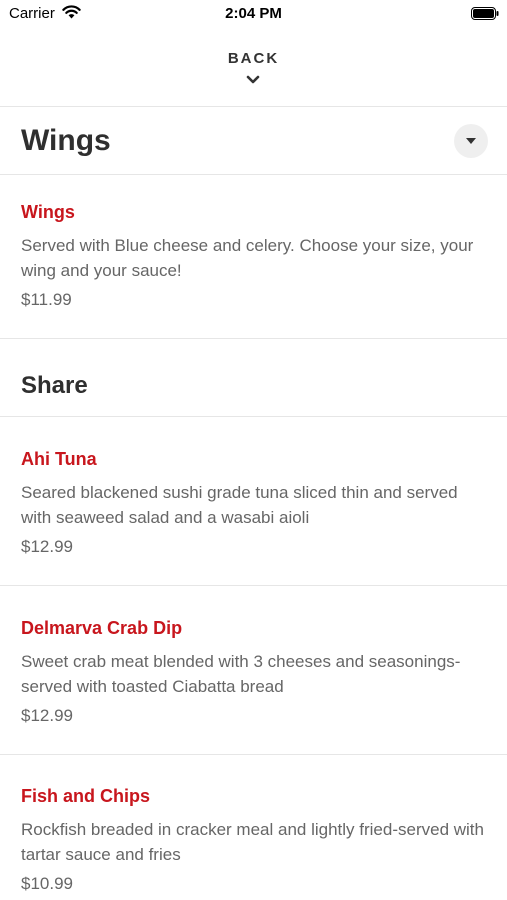 This screenshot has height=900, width=507. I want to click on caret-down-icon, so click(471, 141).